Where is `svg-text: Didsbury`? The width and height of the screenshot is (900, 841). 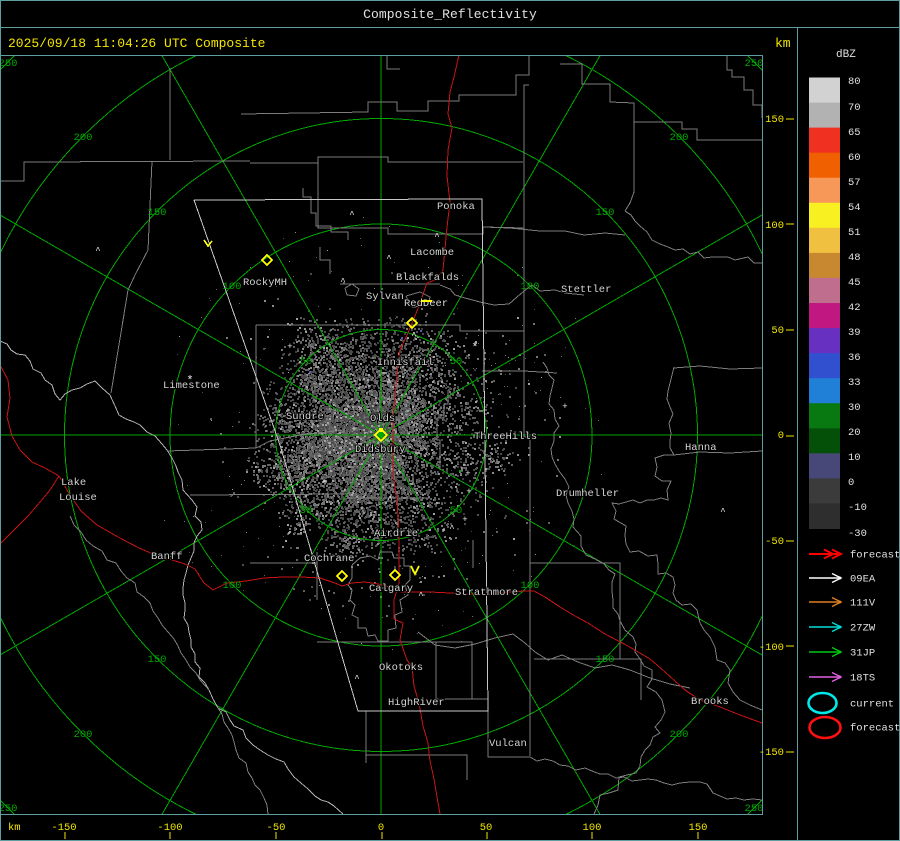
svg-text: Didsbury is located at coordinates (380, 450).